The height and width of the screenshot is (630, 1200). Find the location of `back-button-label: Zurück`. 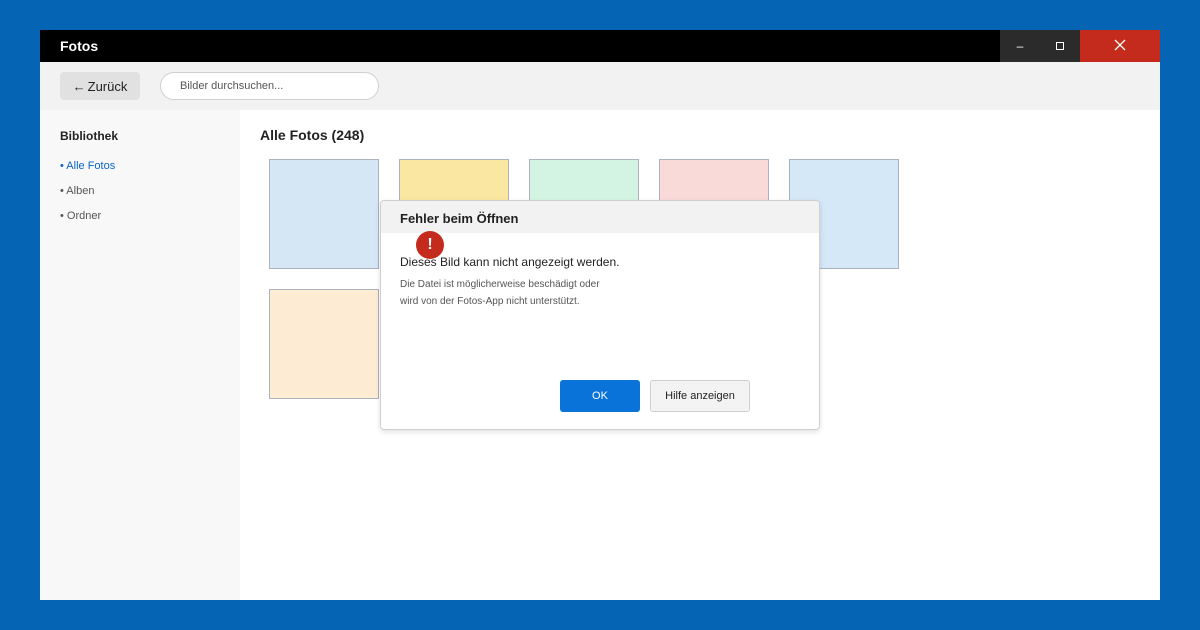

back-button-label: Zurück is located at coordinates (107, 86).